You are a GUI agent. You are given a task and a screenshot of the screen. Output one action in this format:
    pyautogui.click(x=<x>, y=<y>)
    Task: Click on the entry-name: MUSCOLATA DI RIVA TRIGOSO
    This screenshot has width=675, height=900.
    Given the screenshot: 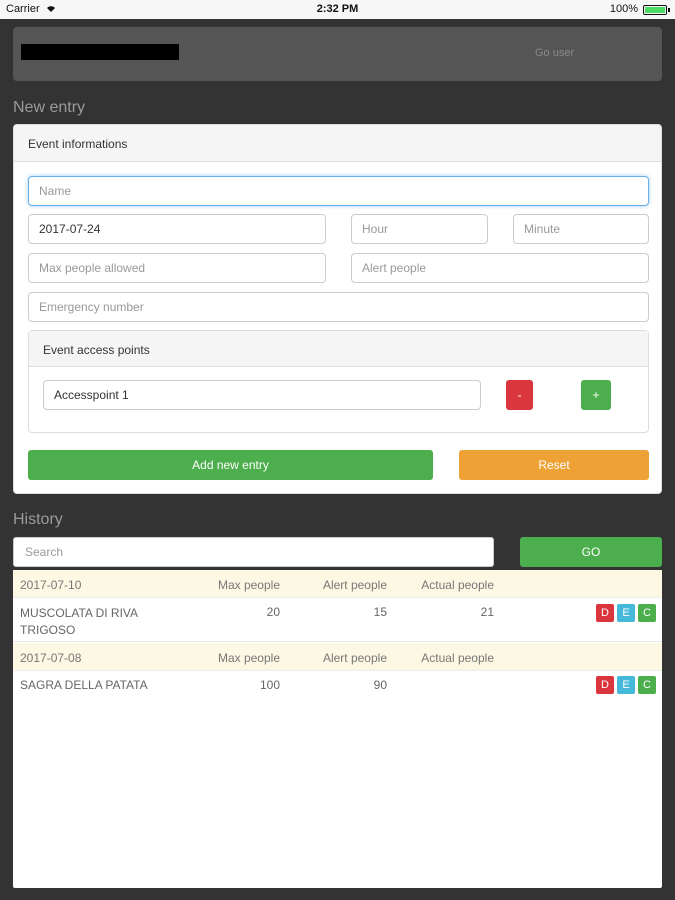 What is the action you would take?
    pyautogui.click(x=79, y=621)
    